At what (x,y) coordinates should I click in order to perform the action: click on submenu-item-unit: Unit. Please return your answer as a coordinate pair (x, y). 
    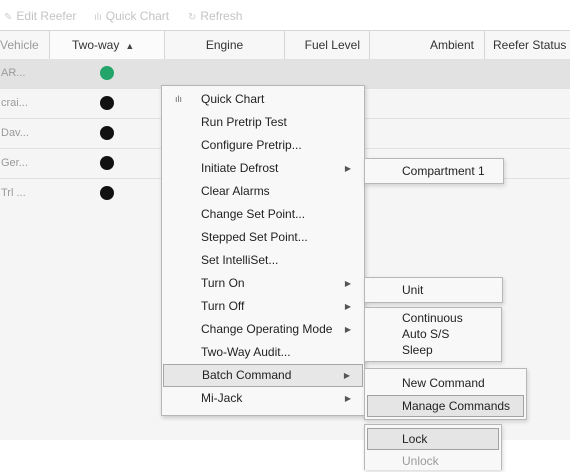
    Looking at the image, I should click on (433, 290).